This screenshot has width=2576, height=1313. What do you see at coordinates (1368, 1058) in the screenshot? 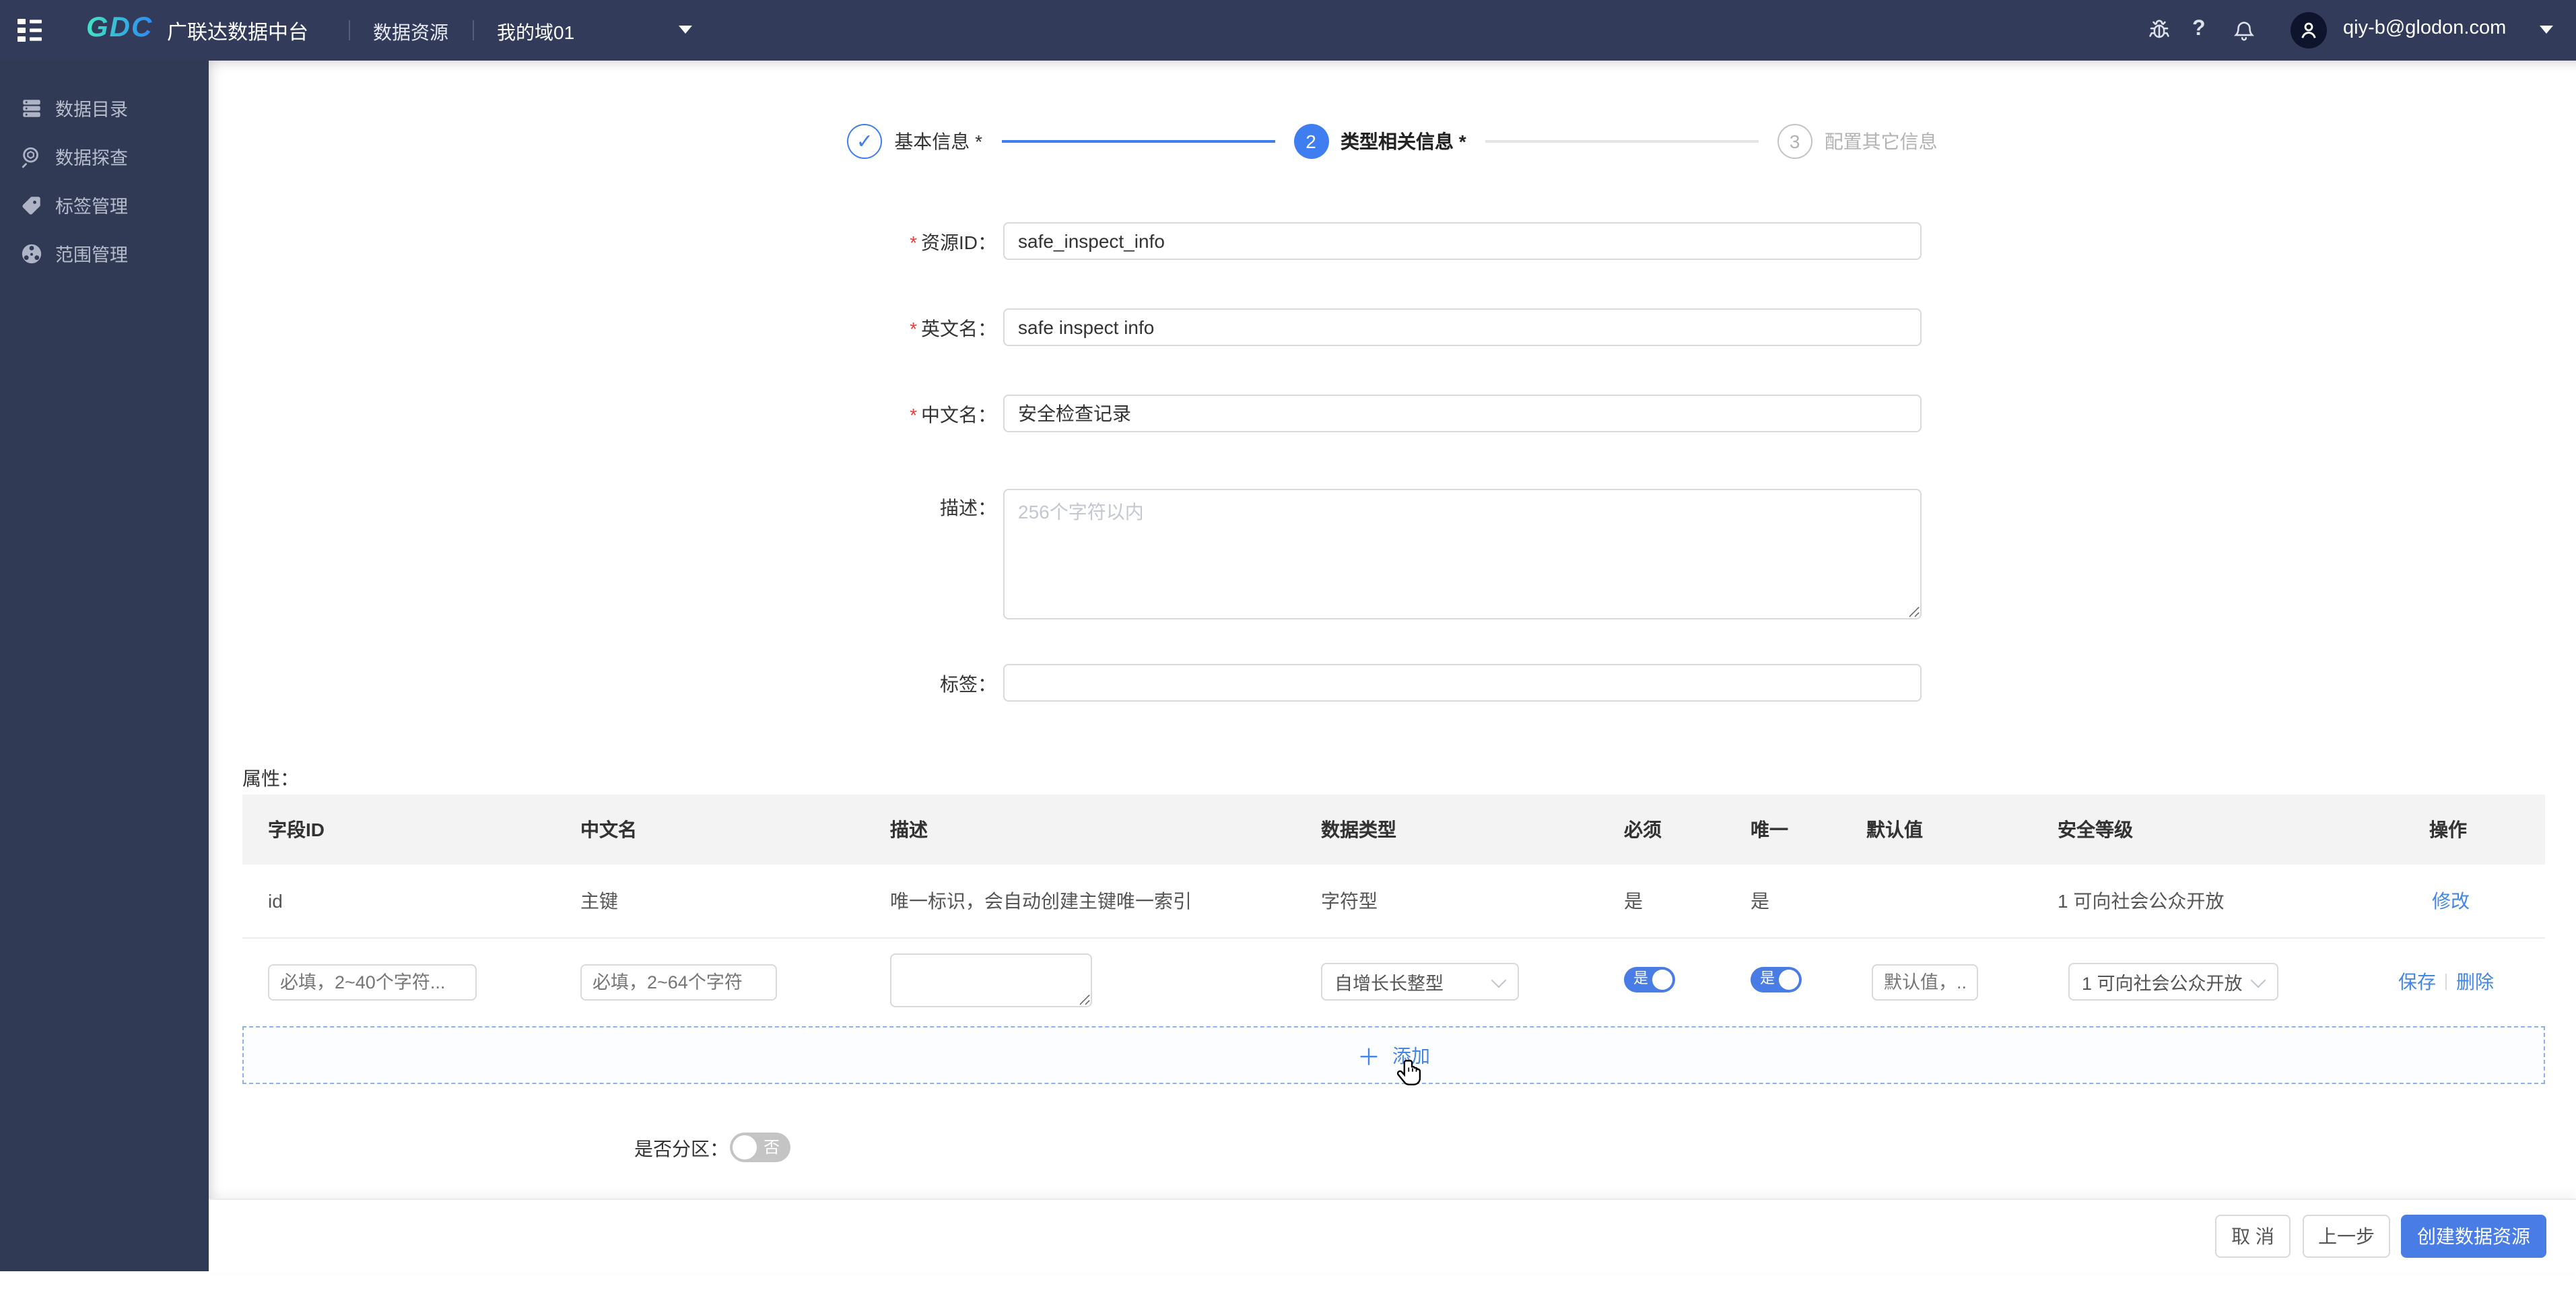
I see `plus-icon: ＋` at bounding box center [1368, 1058].